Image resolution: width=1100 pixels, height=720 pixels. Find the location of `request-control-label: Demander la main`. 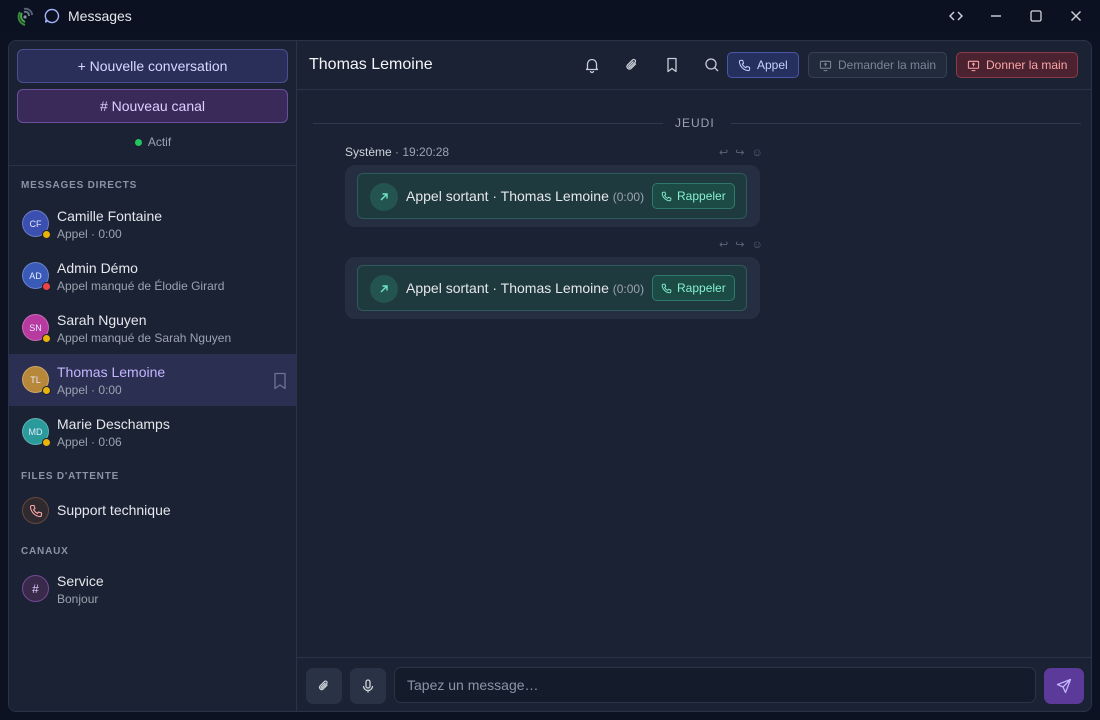

request-control-label: Demander la main is located at coordinates (887, 65).